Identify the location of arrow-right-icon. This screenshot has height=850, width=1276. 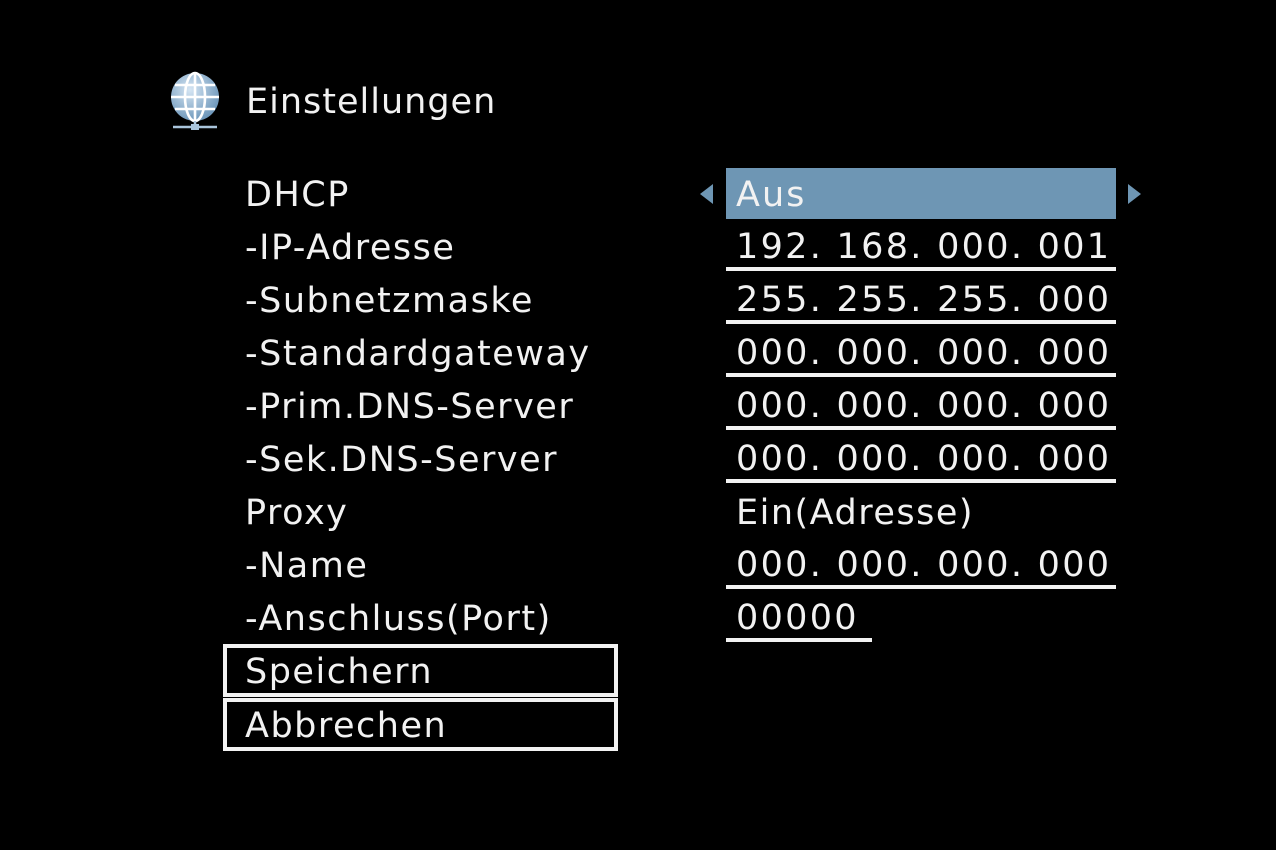
(1134, 194).